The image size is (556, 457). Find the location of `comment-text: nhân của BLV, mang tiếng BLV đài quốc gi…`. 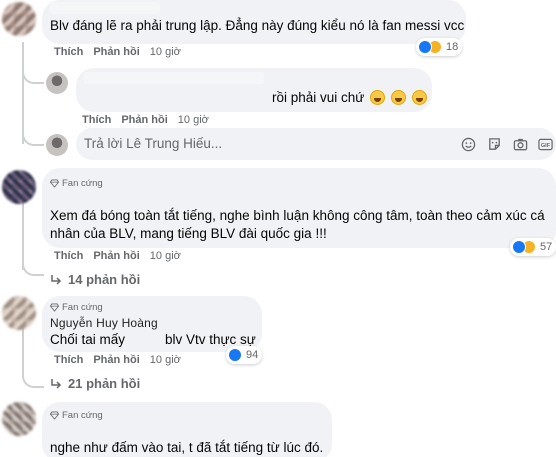

comment-text: nhân của BLV, mang tiếng BLV đài quốc gi… is located at coordinates (188, 233).